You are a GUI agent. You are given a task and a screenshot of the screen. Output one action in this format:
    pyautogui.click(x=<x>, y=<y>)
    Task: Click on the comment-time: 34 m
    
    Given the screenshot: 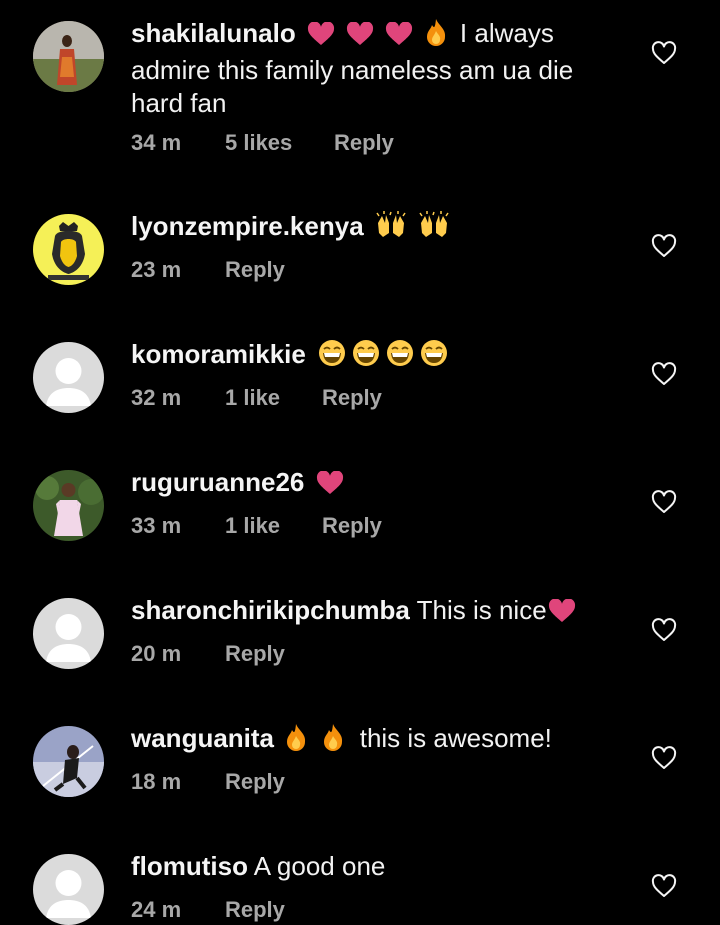 What is the action you would take?
    pyautogui.click(x=156, y=142)
    